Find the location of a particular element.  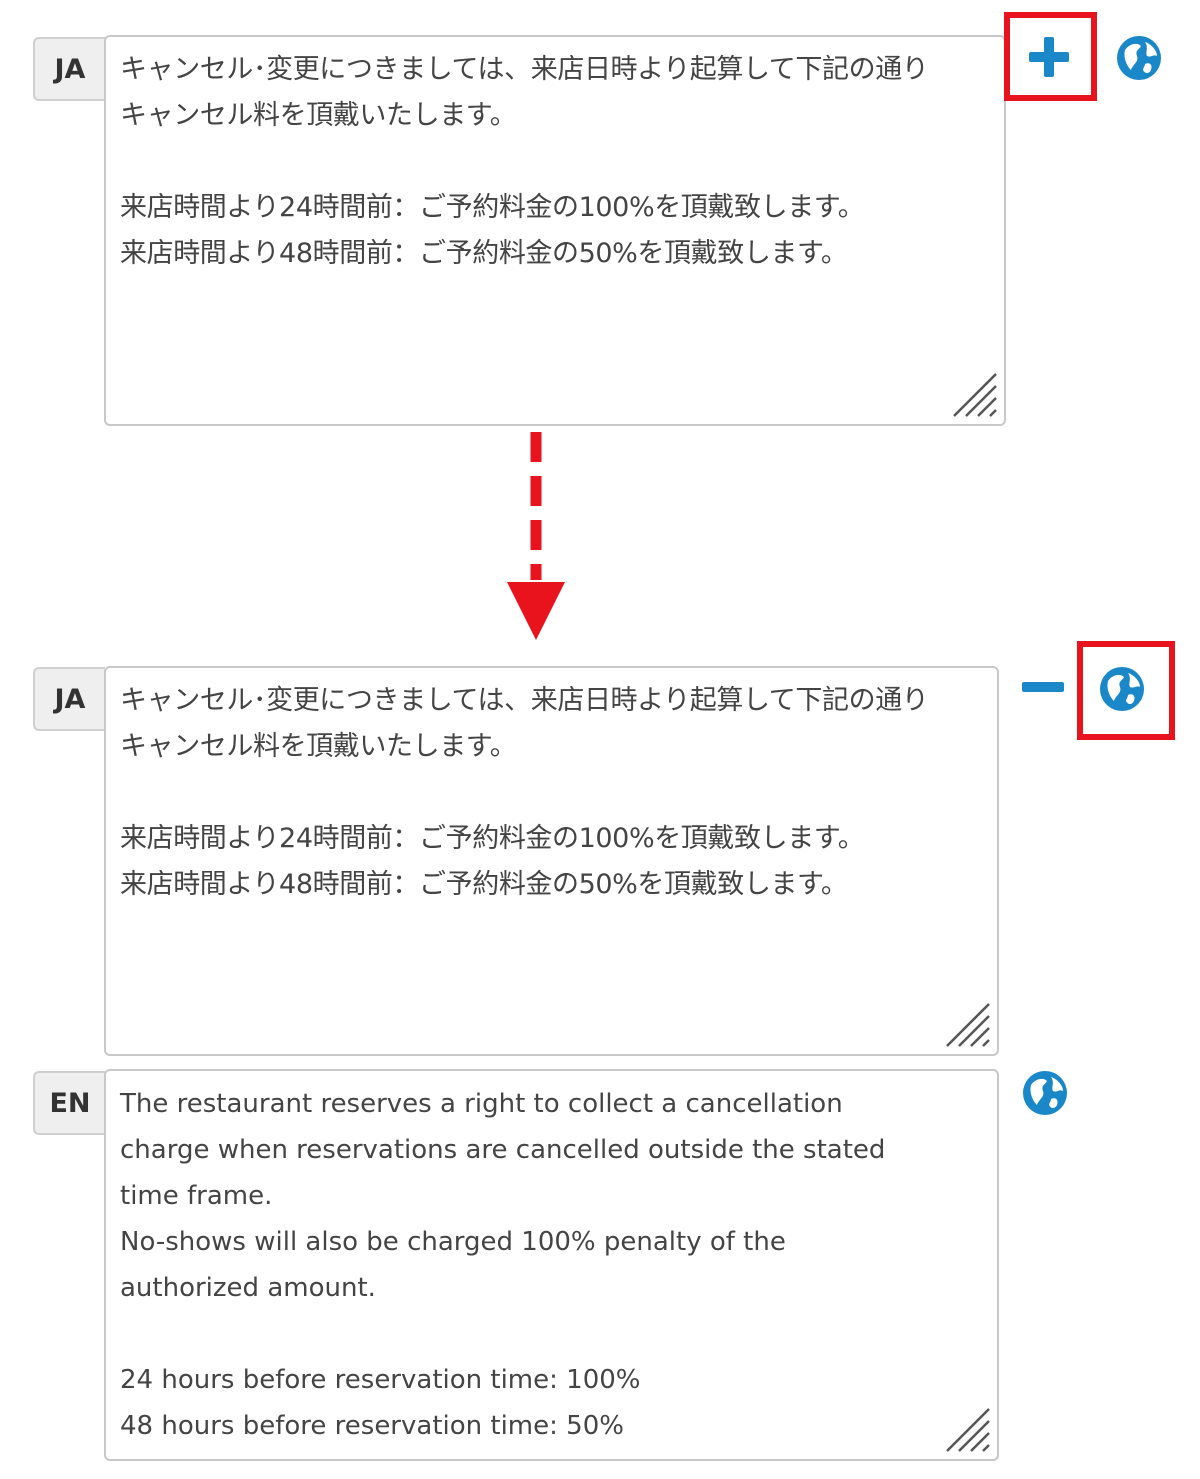

language-tag-label: EN is located at coordinates (70, 1103).